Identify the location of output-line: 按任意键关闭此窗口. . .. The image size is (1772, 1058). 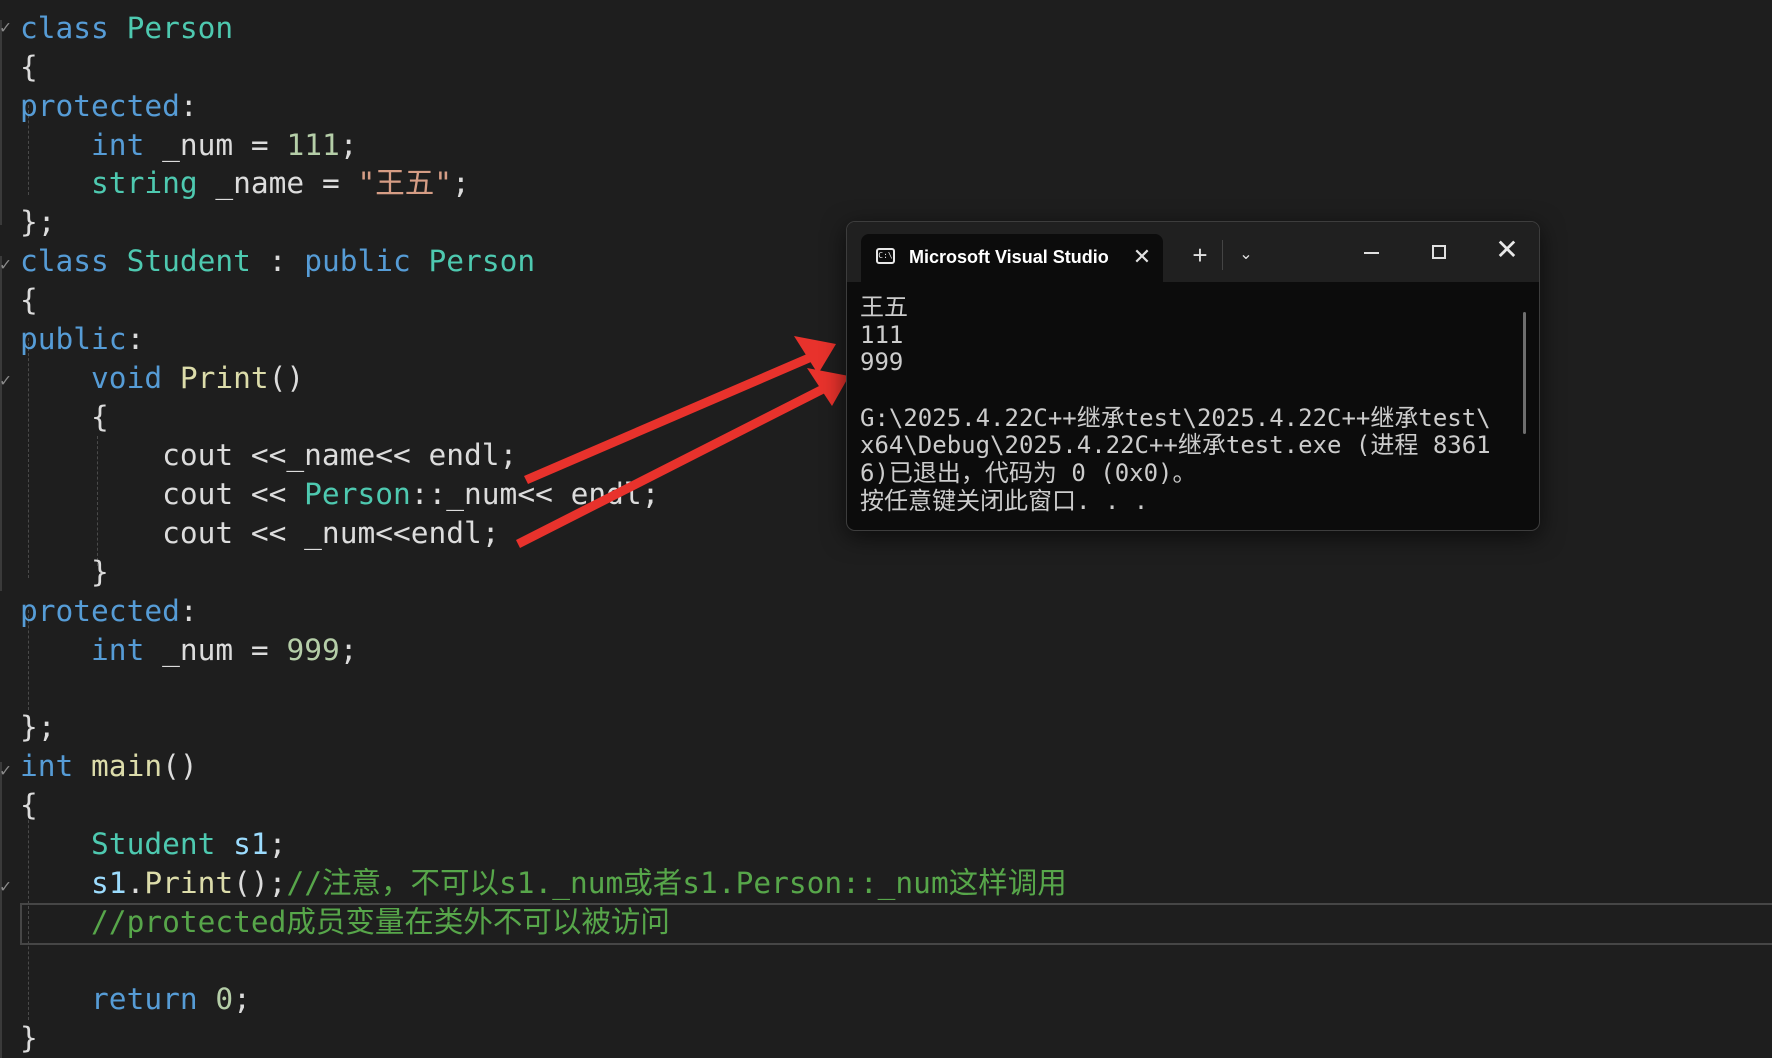
(1004, 501).